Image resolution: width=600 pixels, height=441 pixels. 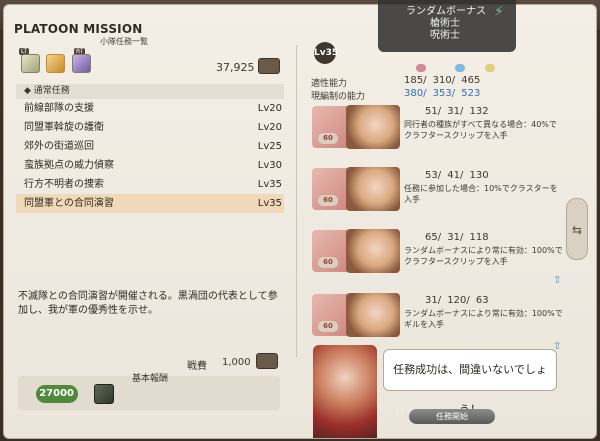 What do you see at coordinates (269, 66) in the screenshot?
I see `seals-currency-icon` at bounding box center [269, 66].